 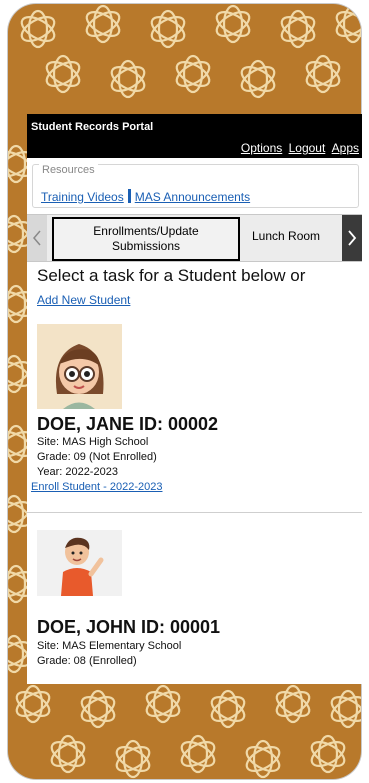 I want to click on tab-scroll-right, so click(x=352, y=238).